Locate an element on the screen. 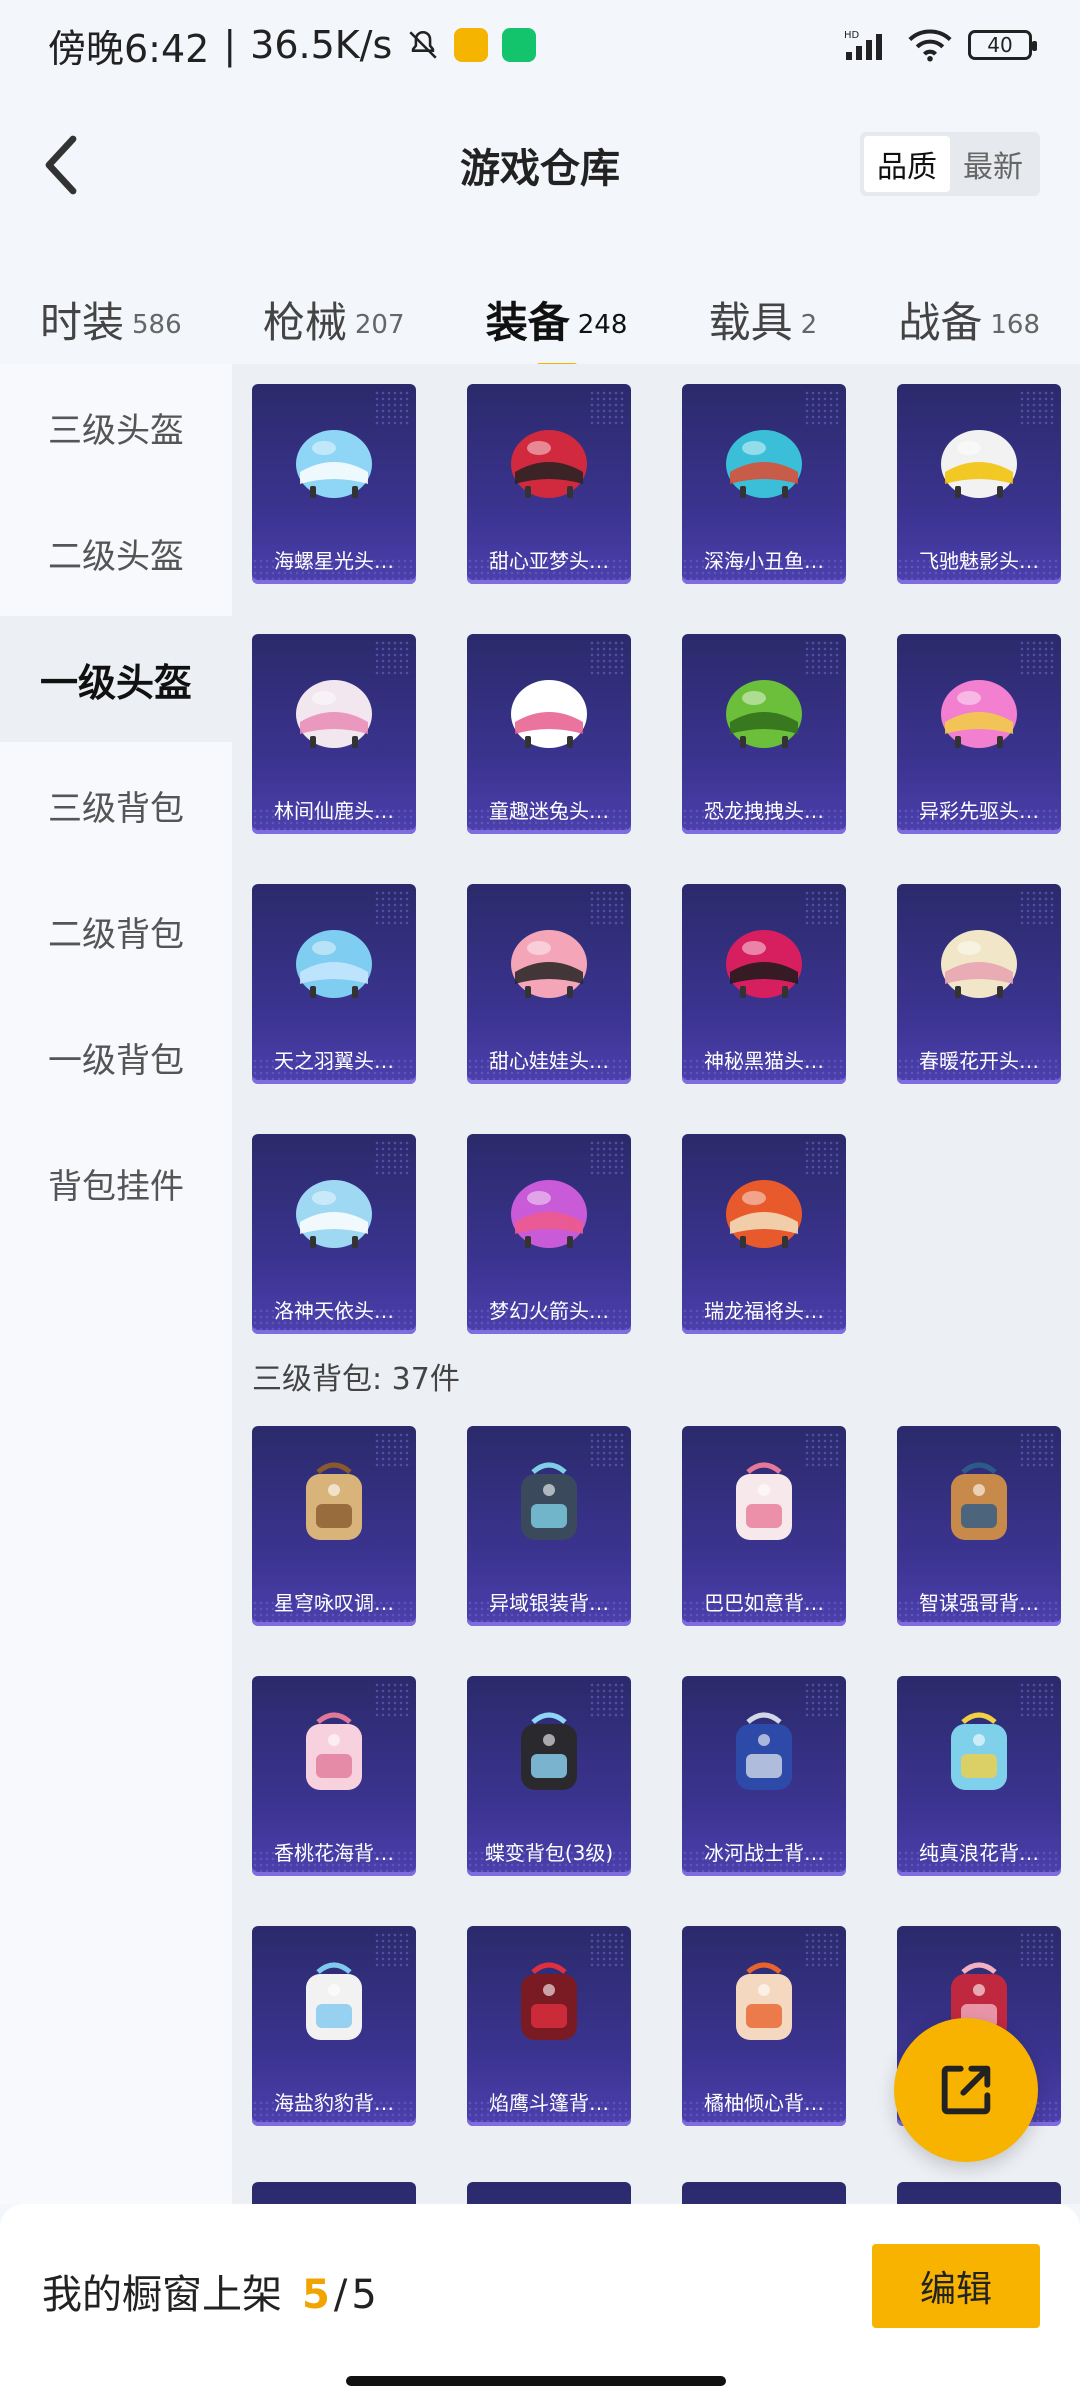 This screenshot has height=2400, width=1080. backpack-card: 蝶变背包(3级) is located at coordinates (549, 1776).